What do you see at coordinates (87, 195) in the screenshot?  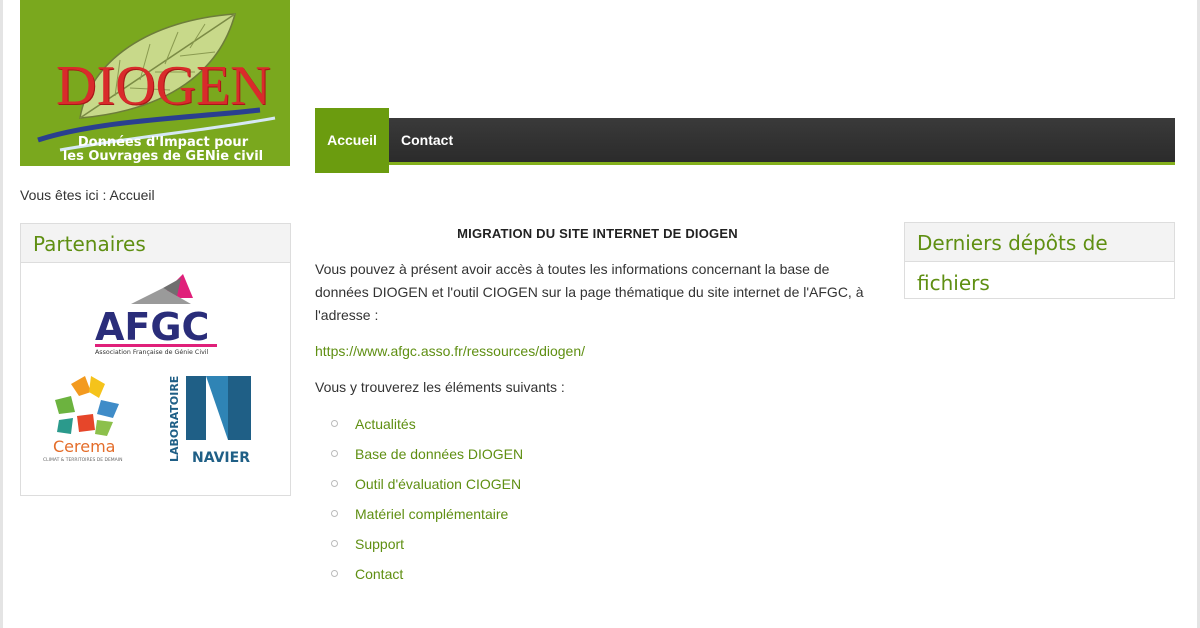 I see `breadcrumb: Vous êtes ici : Accueil` at bounding box center [87, 195].